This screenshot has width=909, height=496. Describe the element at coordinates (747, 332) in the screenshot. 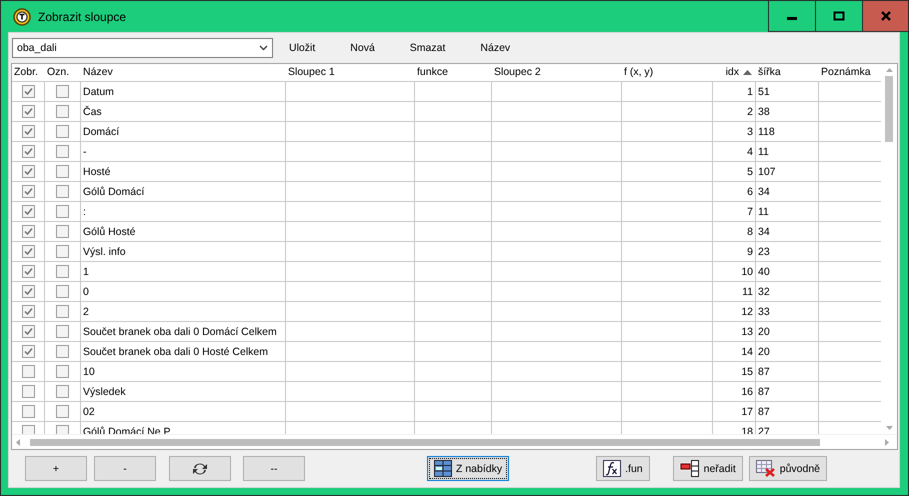

I see `table-cell-text: 13` at that location.